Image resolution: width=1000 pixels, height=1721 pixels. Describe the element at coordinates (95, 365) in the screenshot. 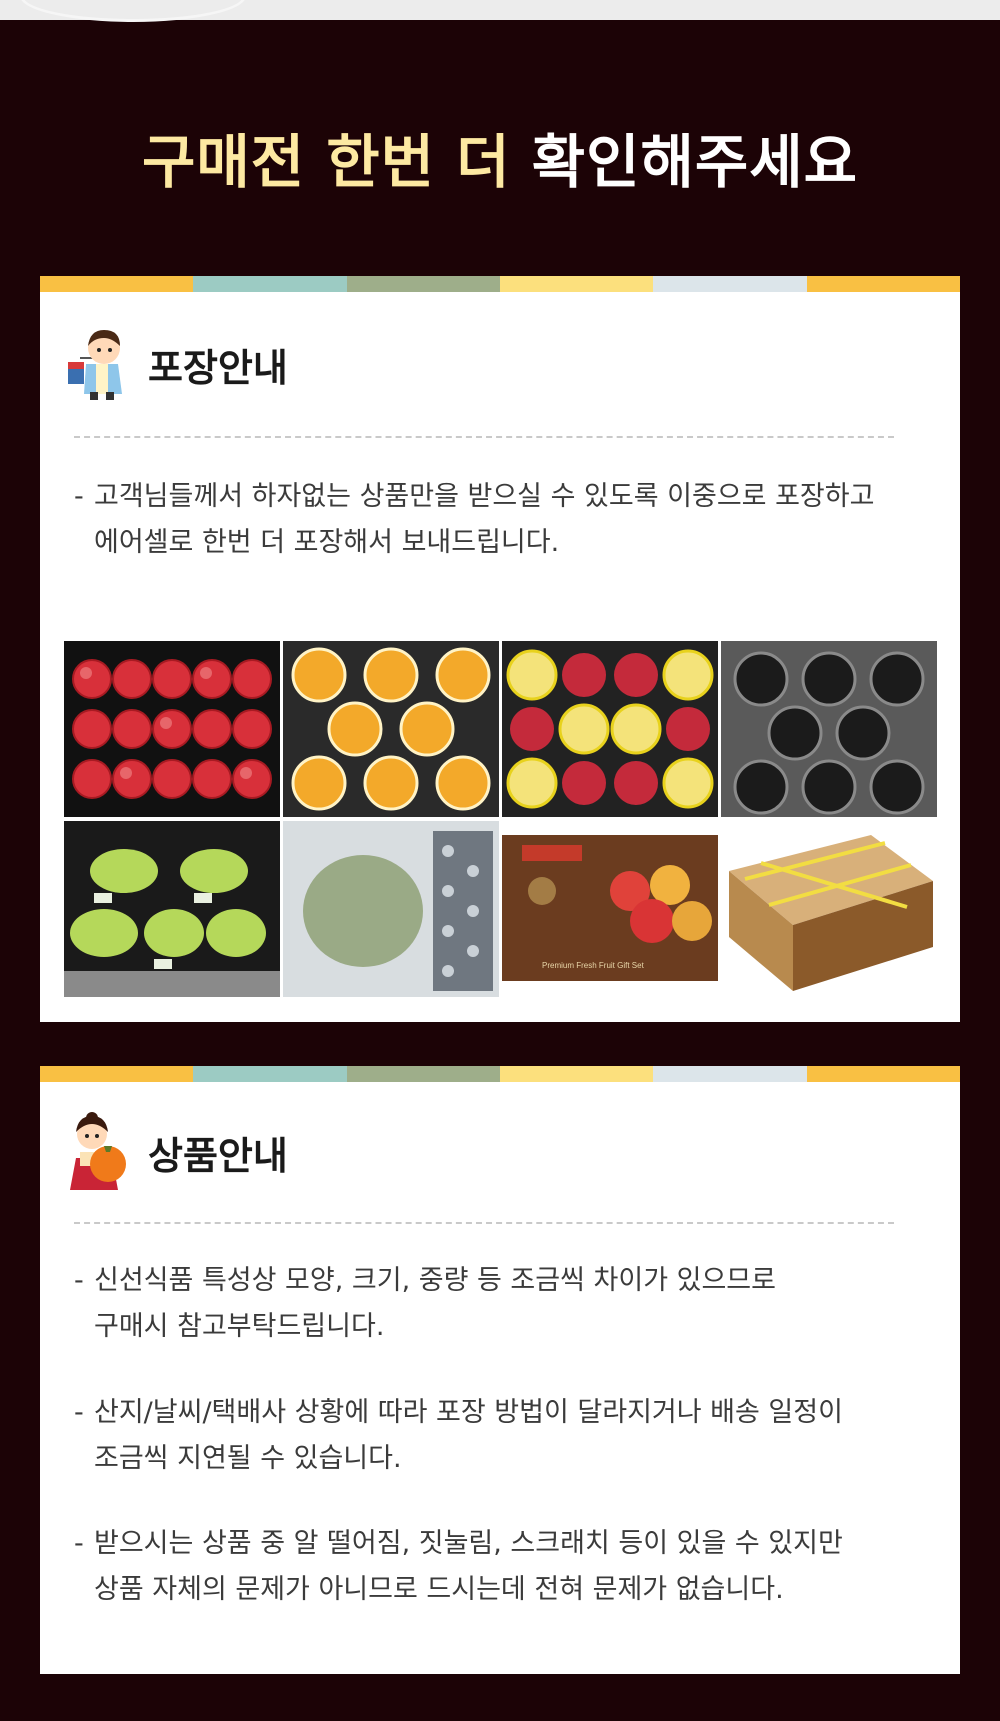

I see `boy-with-lantern-icon` at that location.